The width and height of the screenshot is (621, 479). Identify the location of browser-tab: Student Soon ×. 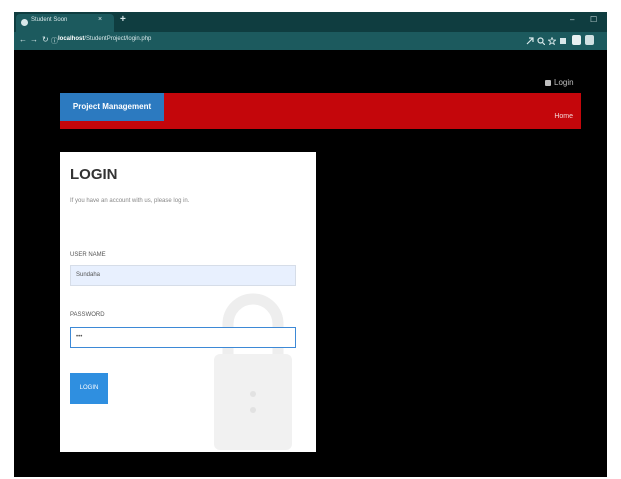
(65, 23).